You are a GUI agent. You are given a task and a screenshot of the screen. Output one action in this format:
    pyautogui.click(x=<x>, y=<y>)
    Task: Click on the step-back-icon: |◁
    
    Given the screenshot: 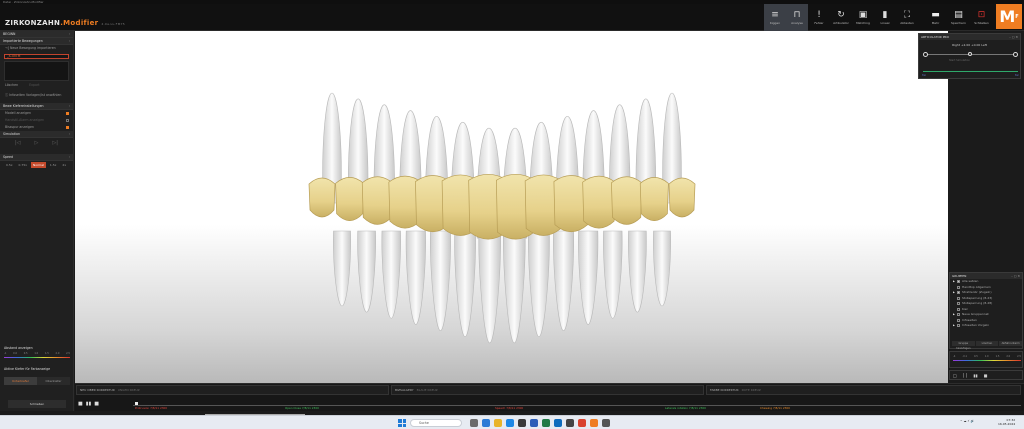 What is the action you would take?
    pyautogui.click(x=18, y=143)
    